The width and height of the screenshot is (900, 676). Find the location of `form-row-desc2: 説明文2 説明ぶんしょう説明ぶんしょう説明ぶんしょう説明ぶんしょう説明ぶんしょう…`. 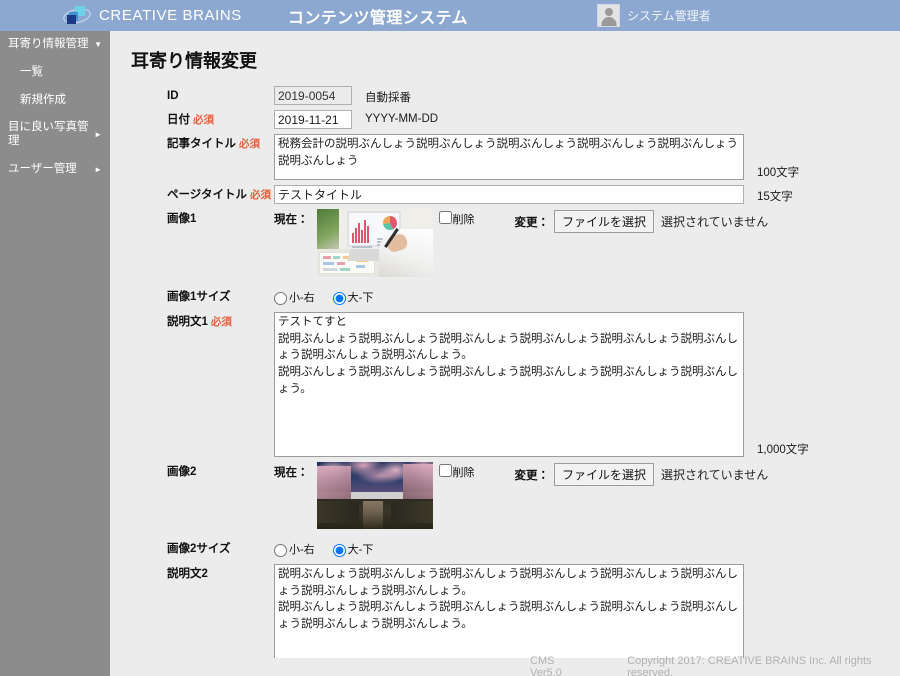

form-row-desc2: 説明文2 説明ぶんしょう説明ぶんしょう説明ぶんしょう説明ぶんしょう説明ぶんしょう… is located at coordinates (505, 616).